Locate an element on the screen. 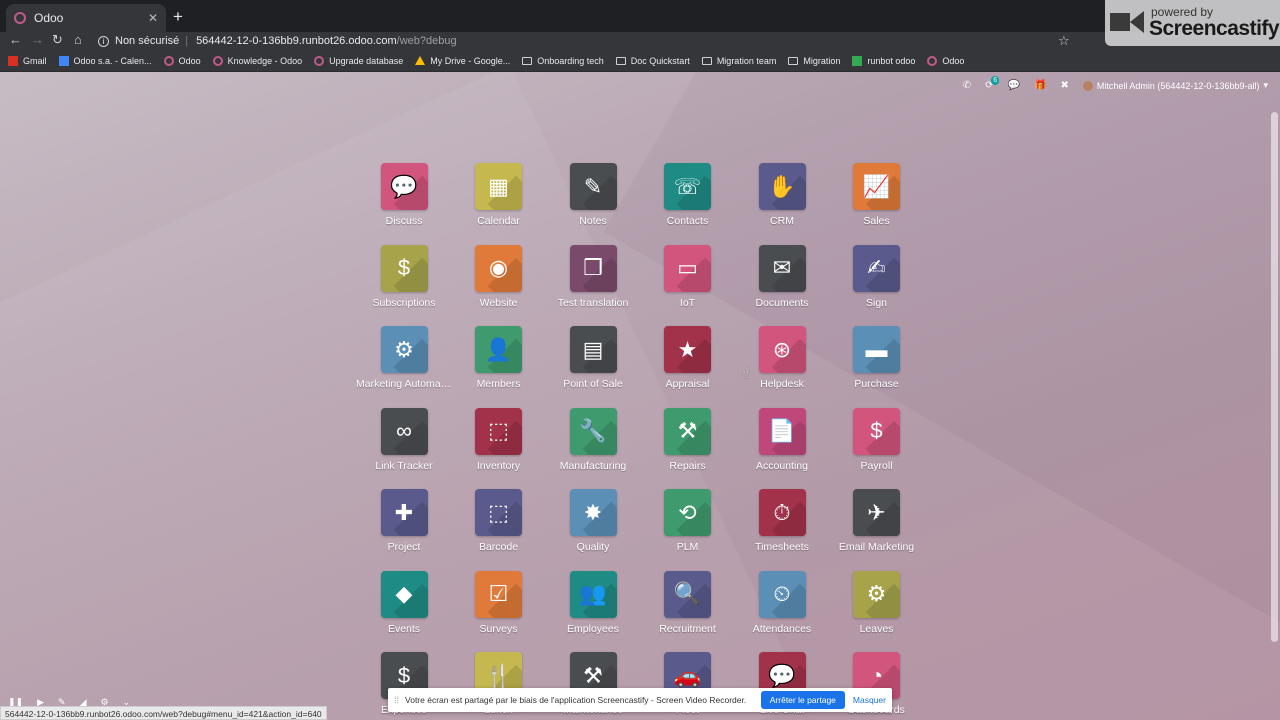 The width and height of the screenshot is (1280, 720). app-tile: ◆ Events is located at coordinates (404, 606).